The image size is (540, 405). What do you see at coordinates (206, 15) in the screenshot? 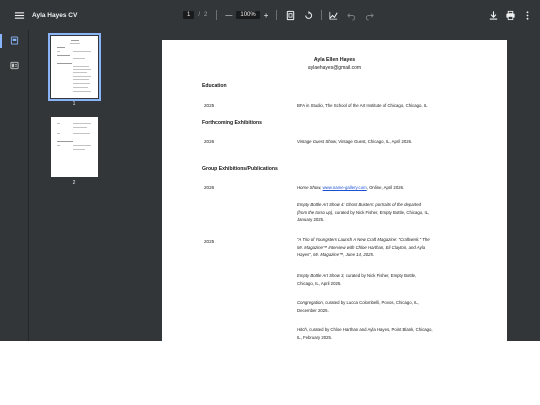
I see `page-total: 2` at bounding box center [206, 15].